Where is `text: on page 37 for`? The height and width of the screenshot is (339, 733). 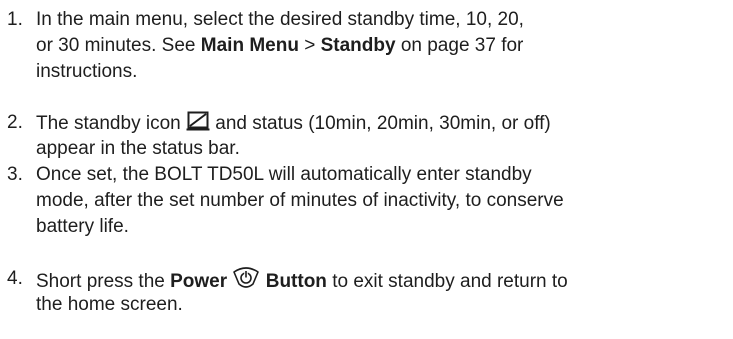 text: on page 37 for is located at coordinates (459, 45).